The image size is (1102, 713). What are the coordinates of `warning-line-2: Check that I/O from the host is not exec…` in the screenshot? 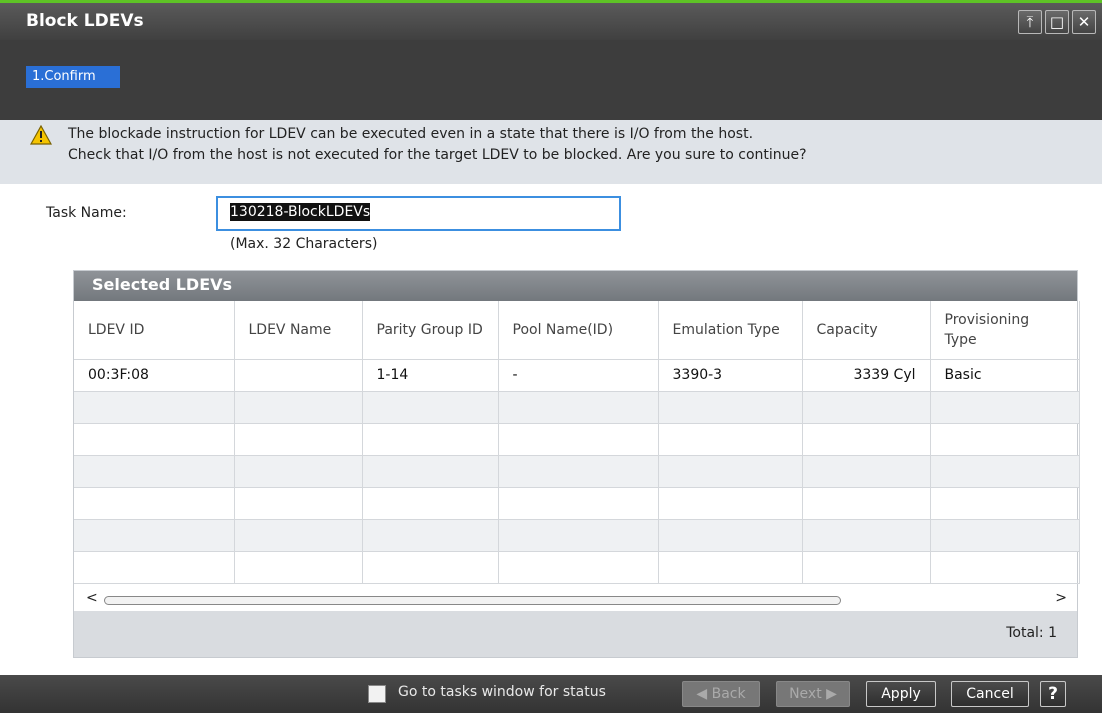 It's located at (437, 155).